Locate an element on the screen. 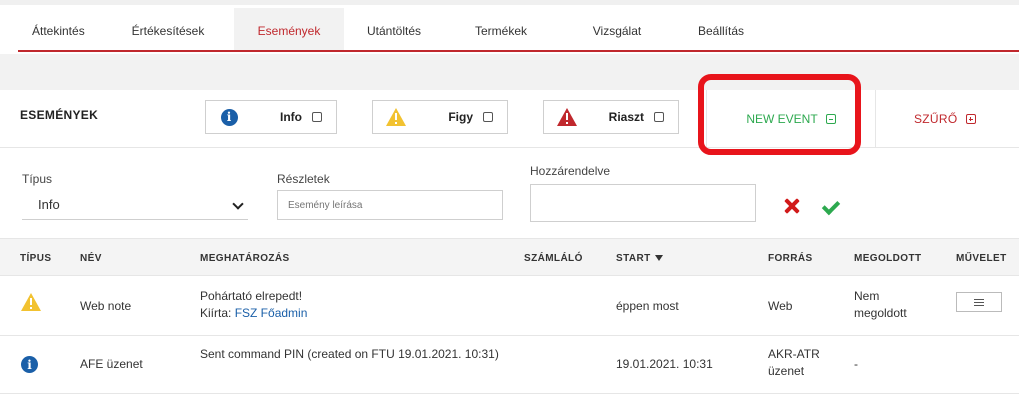  alarm-icon is located at coordinates (567, 117).